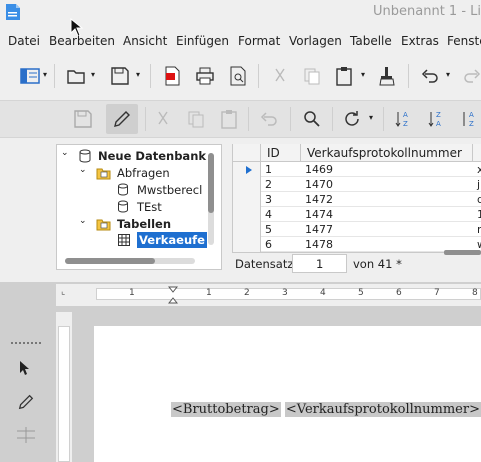 The image size is (481, 462). What do you see at coordinates (470, 119) in the screenshot?
I see `sort-icon: A Z` at bounding box center [470, 119].